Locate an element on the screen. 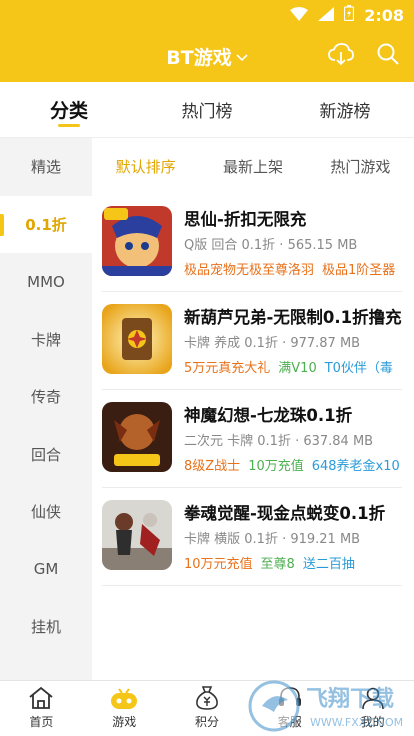  sidebar-item-mmo: MMO is located at coordinates (46, 282).